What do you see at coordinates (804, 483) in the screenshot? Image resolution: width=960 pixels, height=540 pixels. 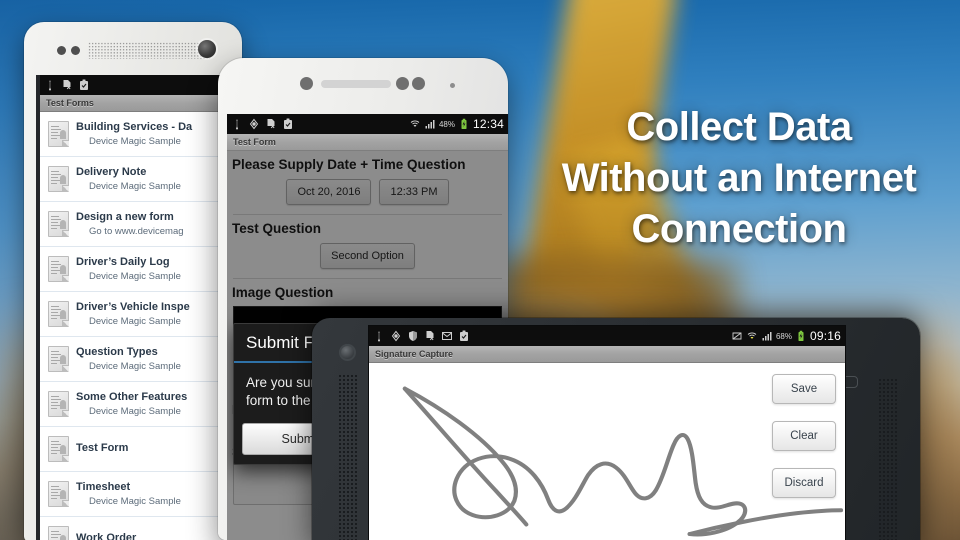 I see `discard-button: Discard` at bounding box center [804, 483].